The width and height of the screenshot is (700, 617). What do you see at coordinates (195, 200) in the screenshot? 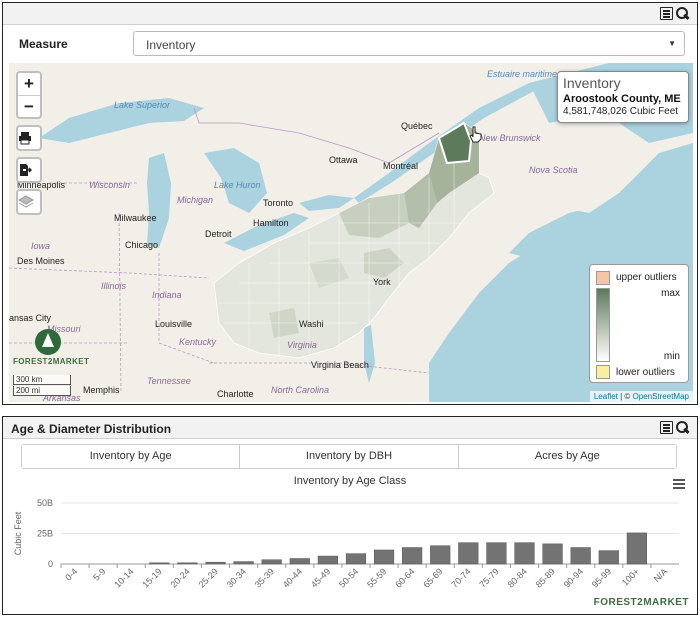
I see `label-michigan: Michigan` at bounding box center [195, 200].